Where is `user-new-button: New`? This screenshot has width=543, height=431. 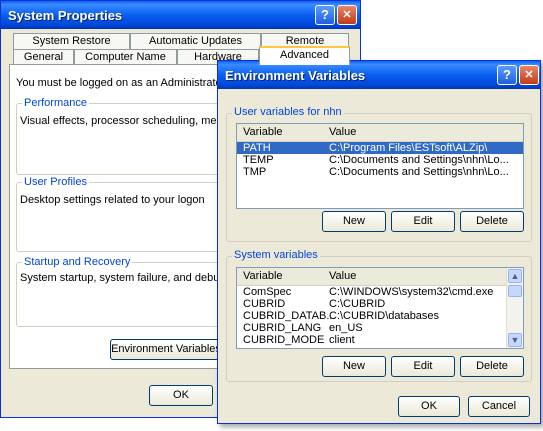 user-new-button: New is located at coordinates (354, 221).